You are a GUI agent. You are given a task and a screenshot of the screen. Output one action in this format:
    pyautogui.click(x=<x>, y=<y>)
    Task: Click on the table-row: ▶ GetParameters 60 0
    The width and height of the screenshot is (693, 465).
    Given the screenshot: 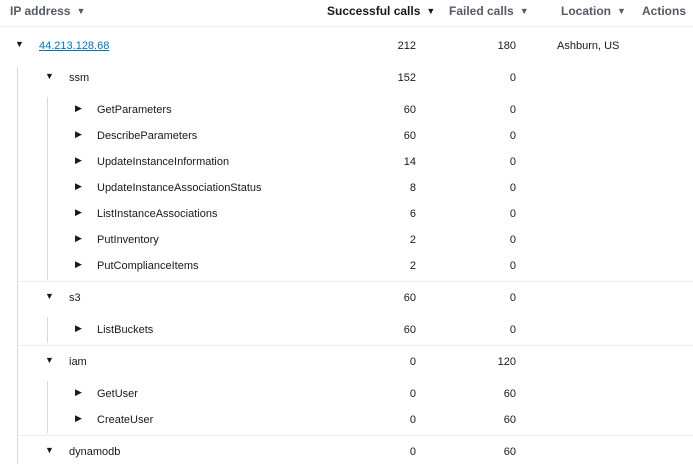 What is the action you would take?
    pyautogui.click(x=346, y=110)
    